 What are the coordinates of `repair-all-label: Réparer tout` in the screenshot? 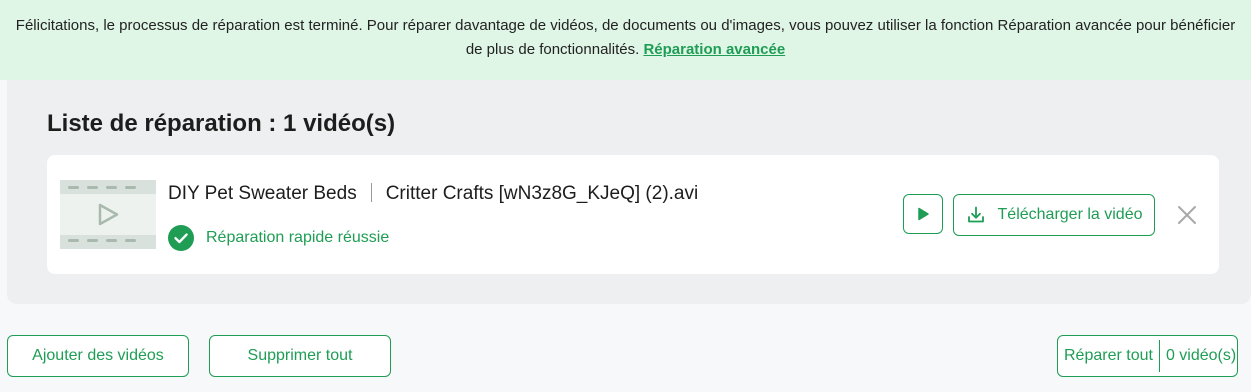 It's located at (1108, 355).